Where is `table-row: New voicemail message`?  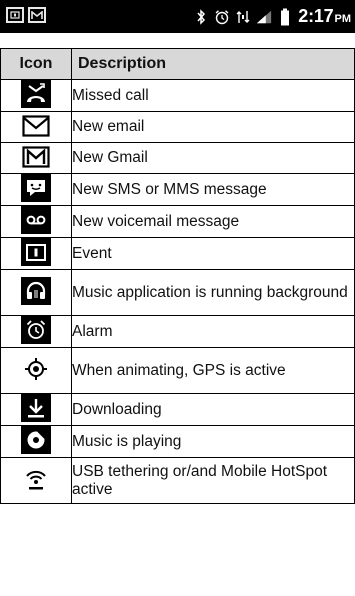
table-row: New voicemail message is located at coordinates (177, 221).